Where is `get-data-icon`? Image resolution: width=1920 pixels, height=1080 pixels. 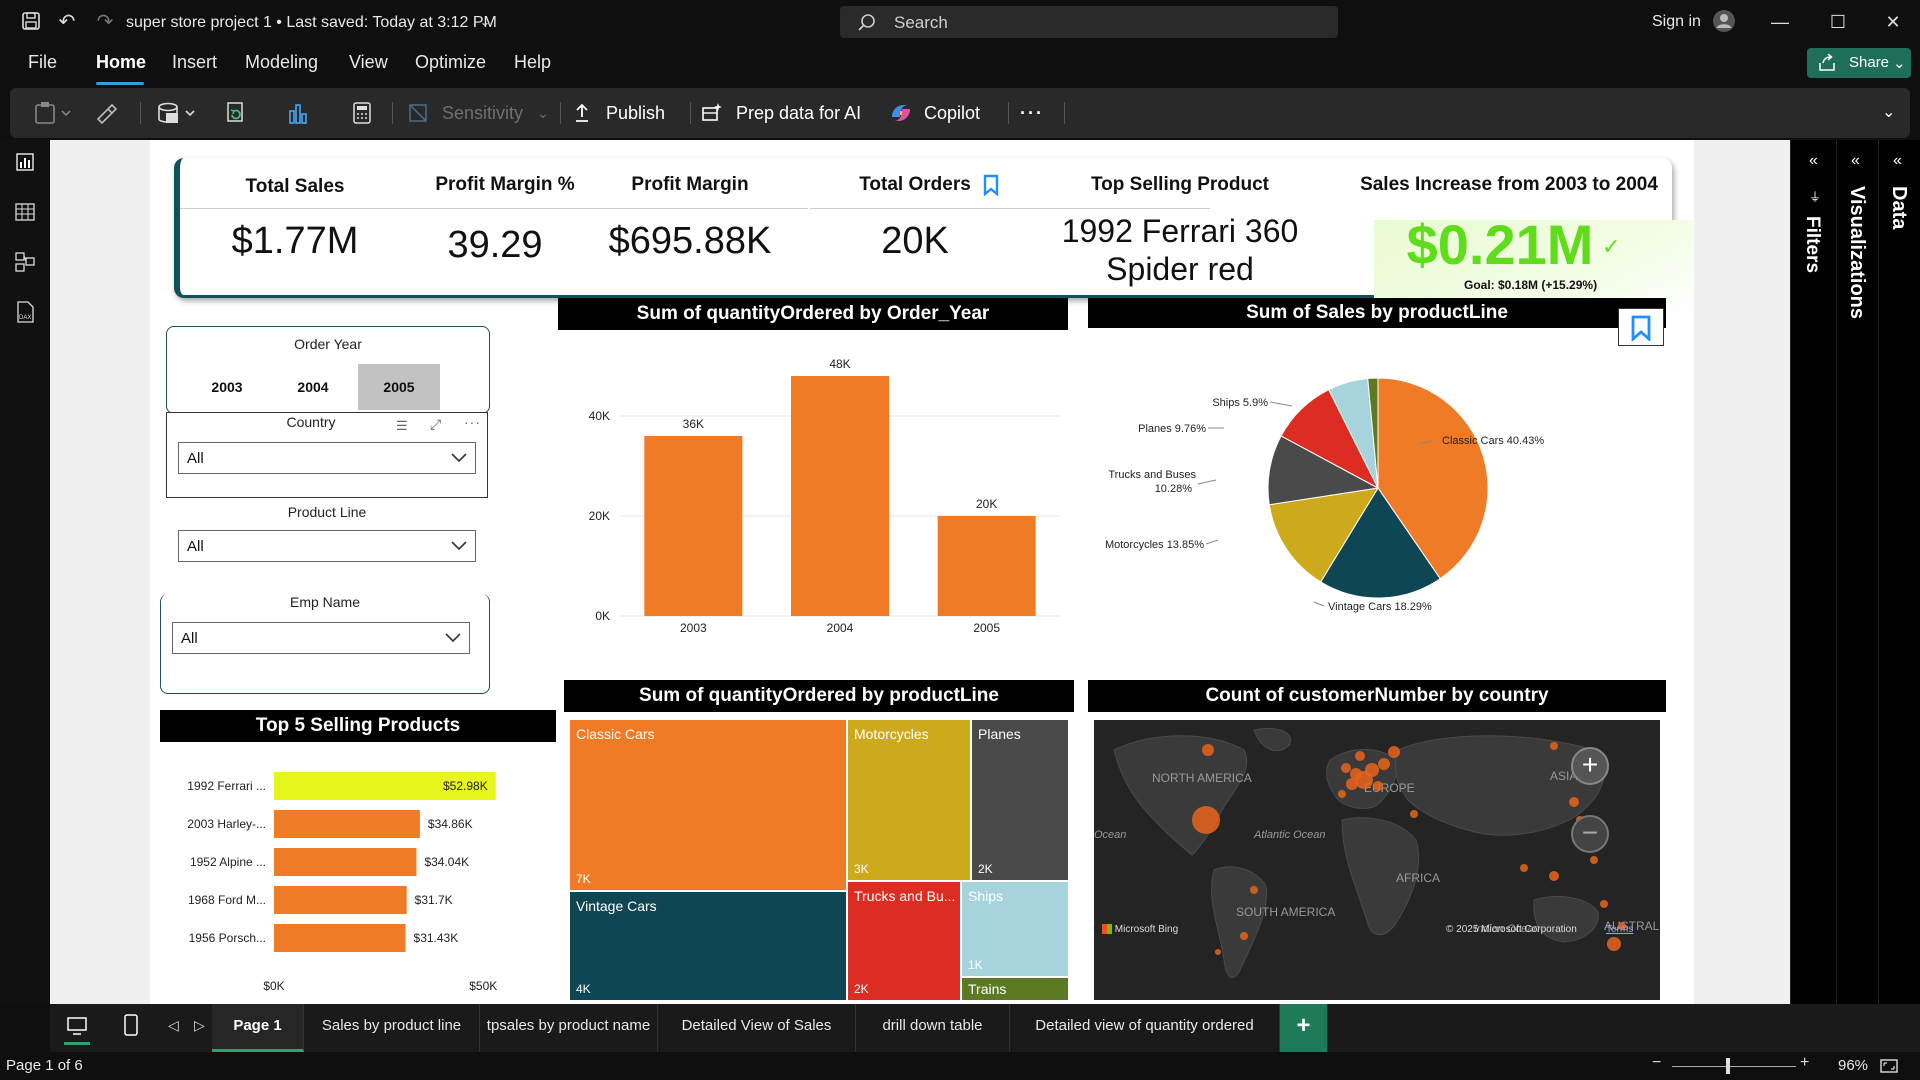 get-data-icon is located at coordinates (178, 113).